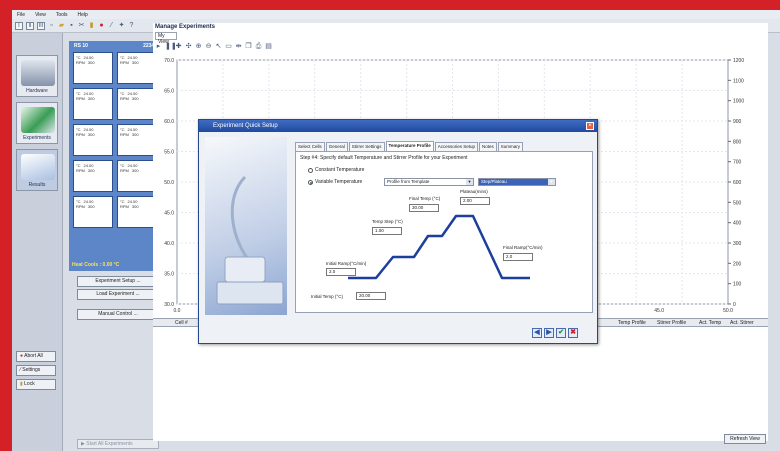  Describe the element at coordinates (268, 46) in the screenshot. I see `preview-icon: ▤` at that location.